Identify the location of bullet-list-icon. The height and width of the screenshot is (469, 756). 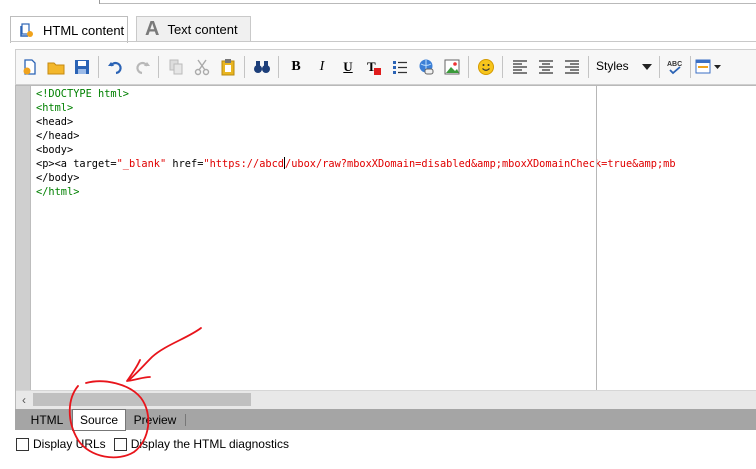
(400, 67).